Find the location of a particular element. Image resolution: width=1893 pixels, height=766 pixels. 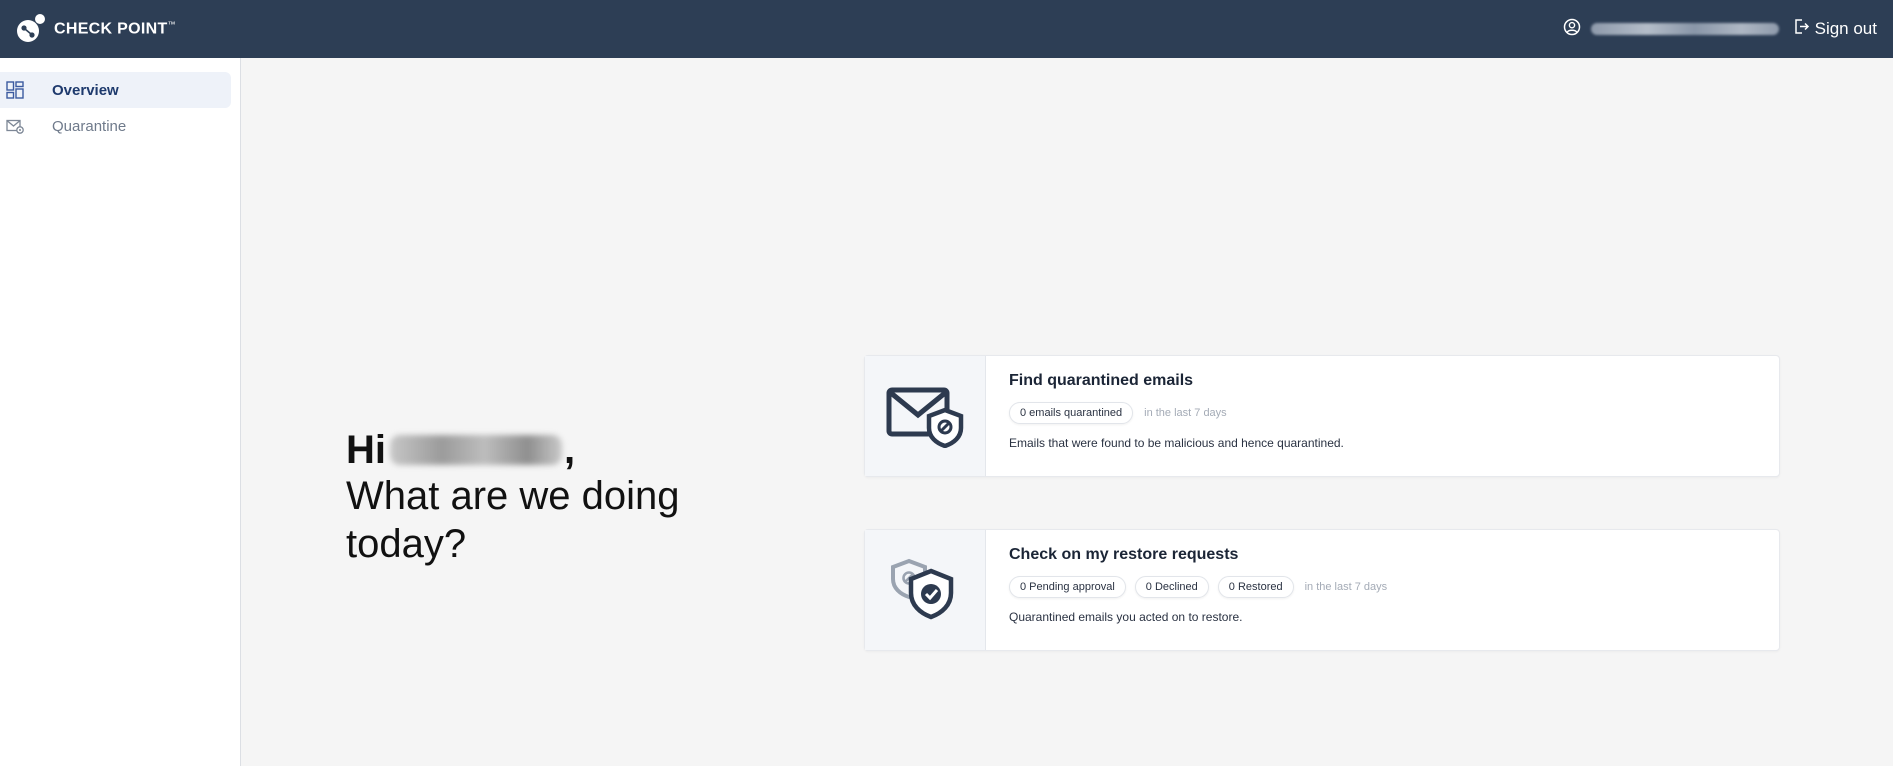

card-title: Find quarantined emails is located at coordinates (1101, 380).